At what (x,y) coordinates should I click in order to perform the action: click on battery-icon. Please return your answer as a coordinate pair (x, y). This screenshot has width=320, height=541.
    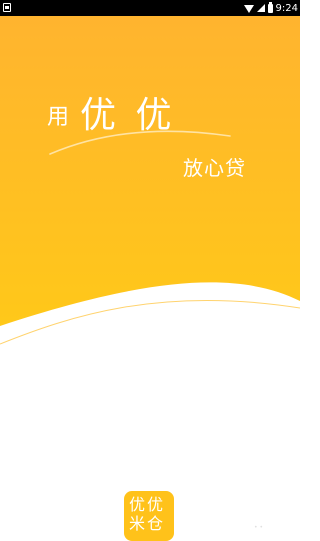
    Looking at the image, I should click on (270, 7).